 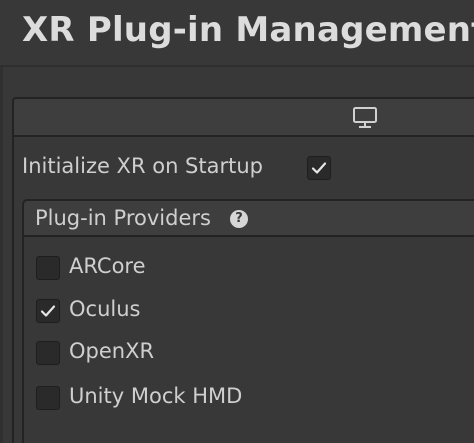 I want to click on provider-label: ARCore, so click(x=107, y=266).